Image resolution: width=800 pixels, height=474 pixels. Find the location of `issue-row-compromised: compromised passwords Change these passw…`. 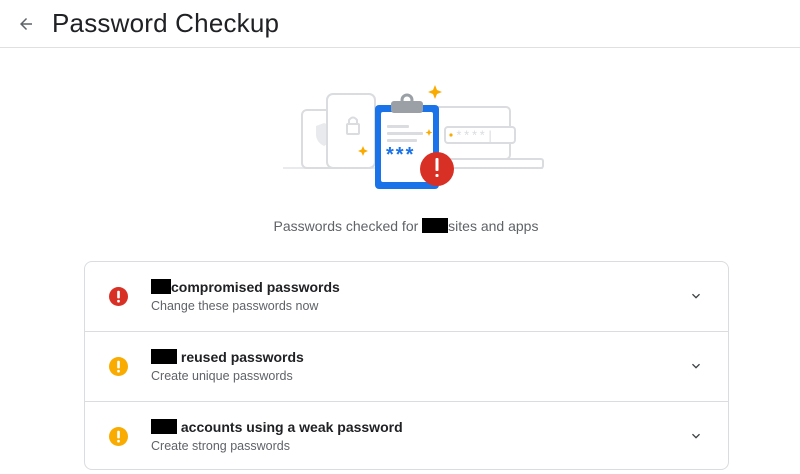

issue-row-compromised: compromised passwords Change these passw… is located at coordinates (406, 296).